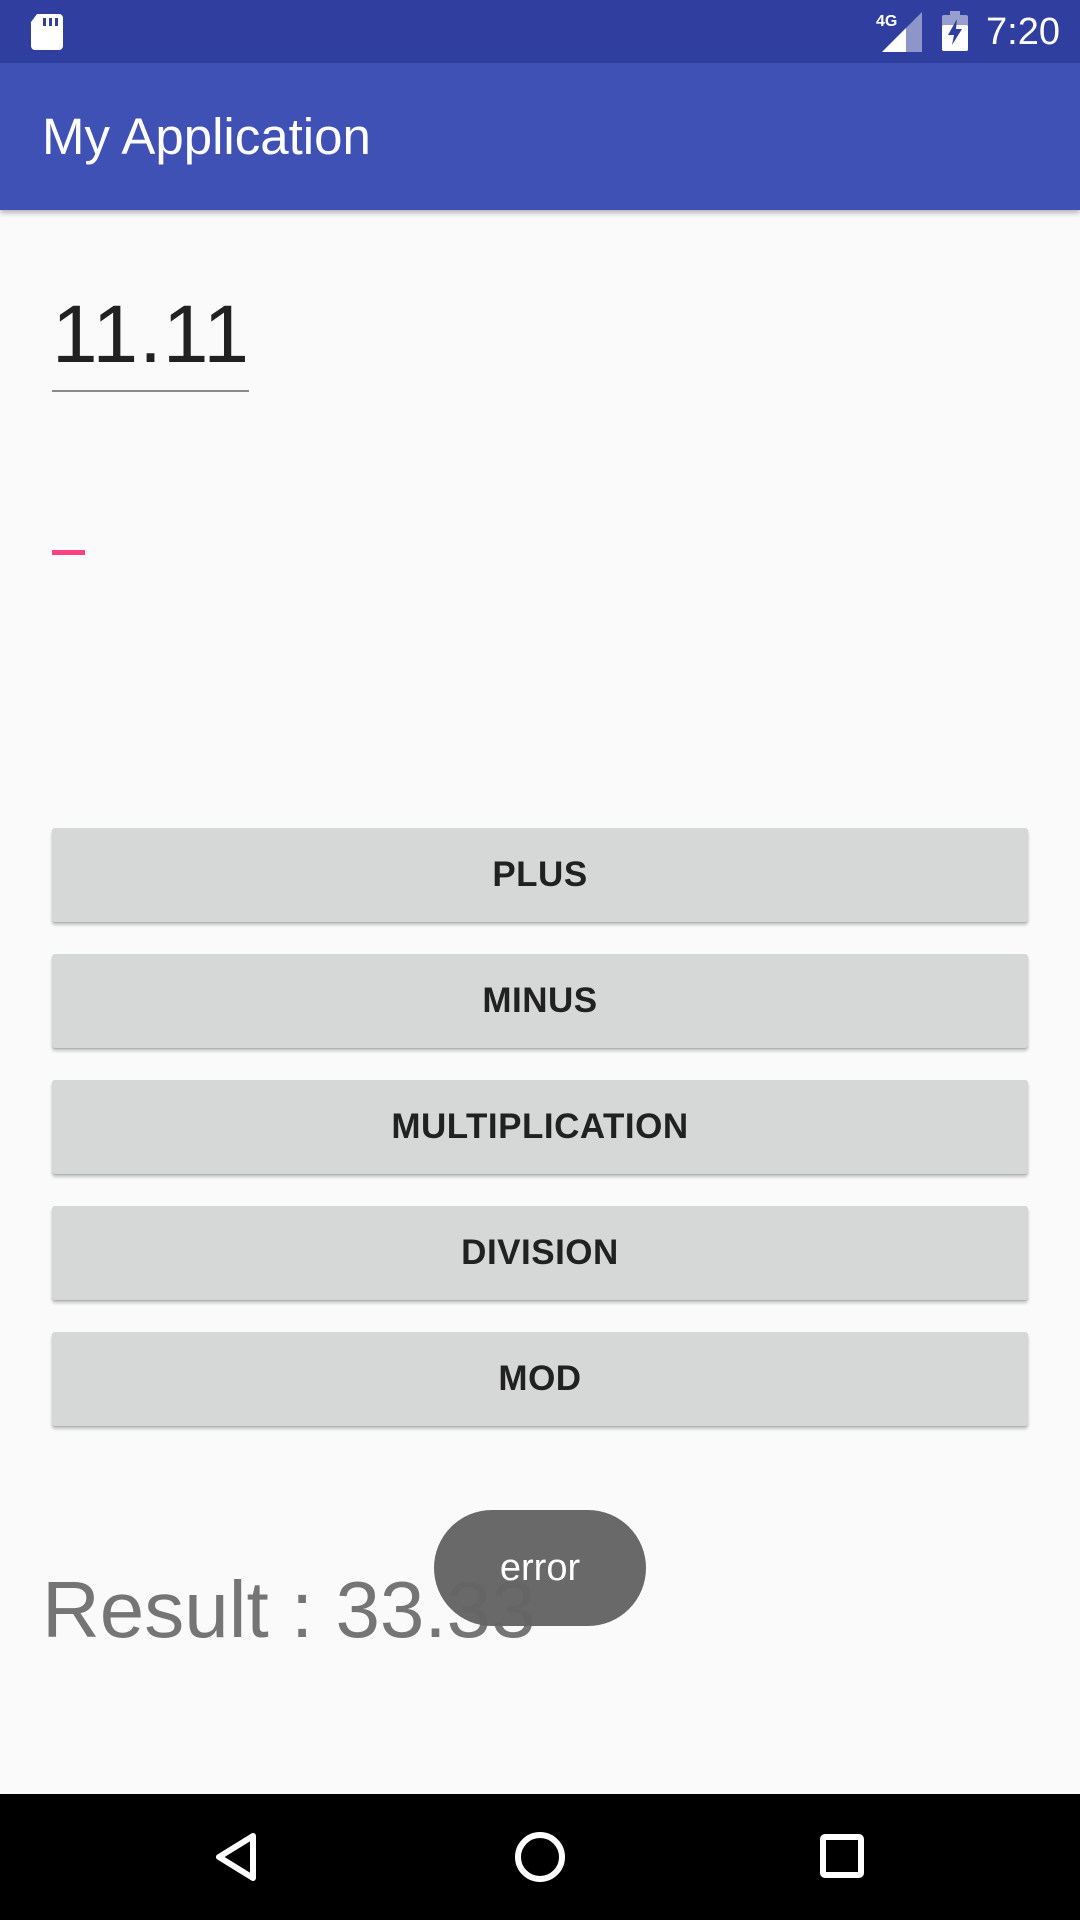  Describe the element at coordinates (540, 1568) in the screenshot. I see `error-toast: error` at that location.